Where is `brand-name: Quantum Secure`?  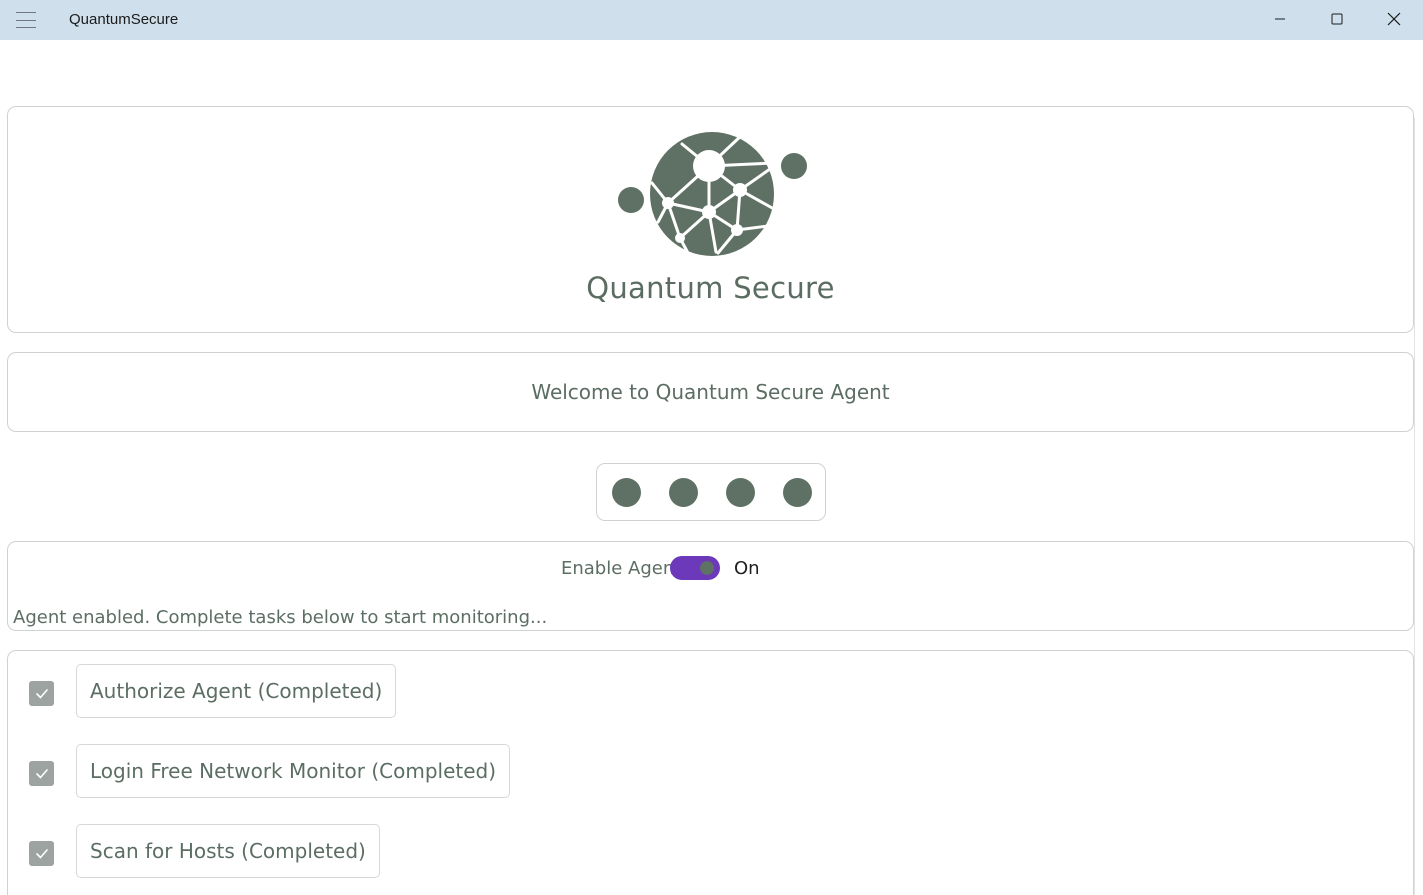
brand-name: Quantum Secure is located at coordinates (710, 288).